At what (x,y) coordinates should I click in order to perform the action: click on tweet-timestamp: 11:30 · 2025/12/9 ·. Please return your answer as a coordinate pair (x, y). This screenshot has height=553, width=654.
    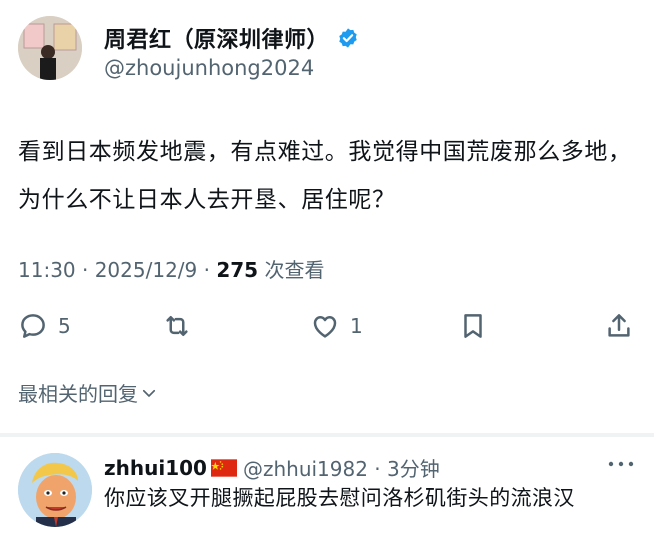
    Looking at the image, I should click on (117, 270).